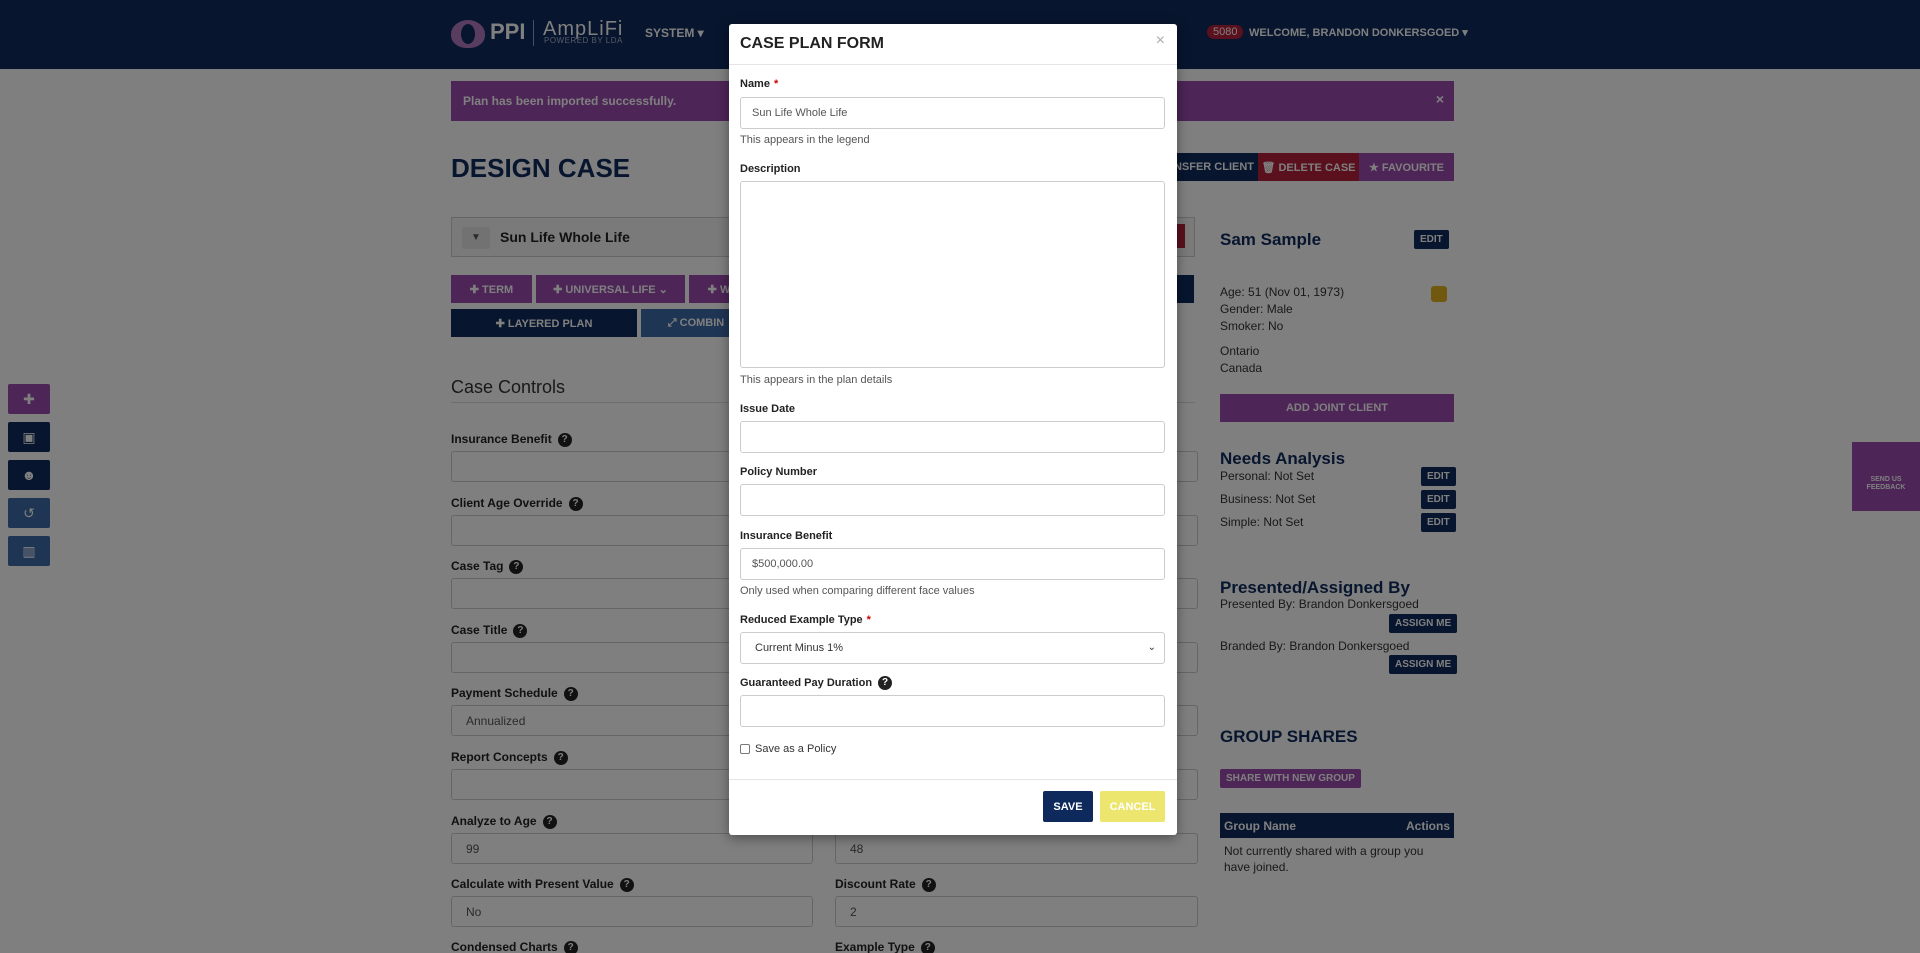  I want to click on name-label: Name *, so click(759, 84).